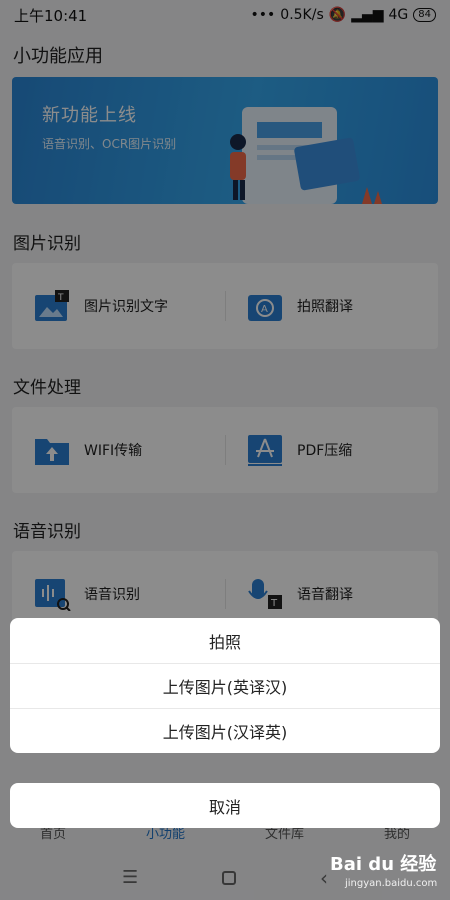  What do you see at coordinates (225, 640) in the screenshot?
I see `option-take-photo: 拍照` at bounding box center [225, 640].